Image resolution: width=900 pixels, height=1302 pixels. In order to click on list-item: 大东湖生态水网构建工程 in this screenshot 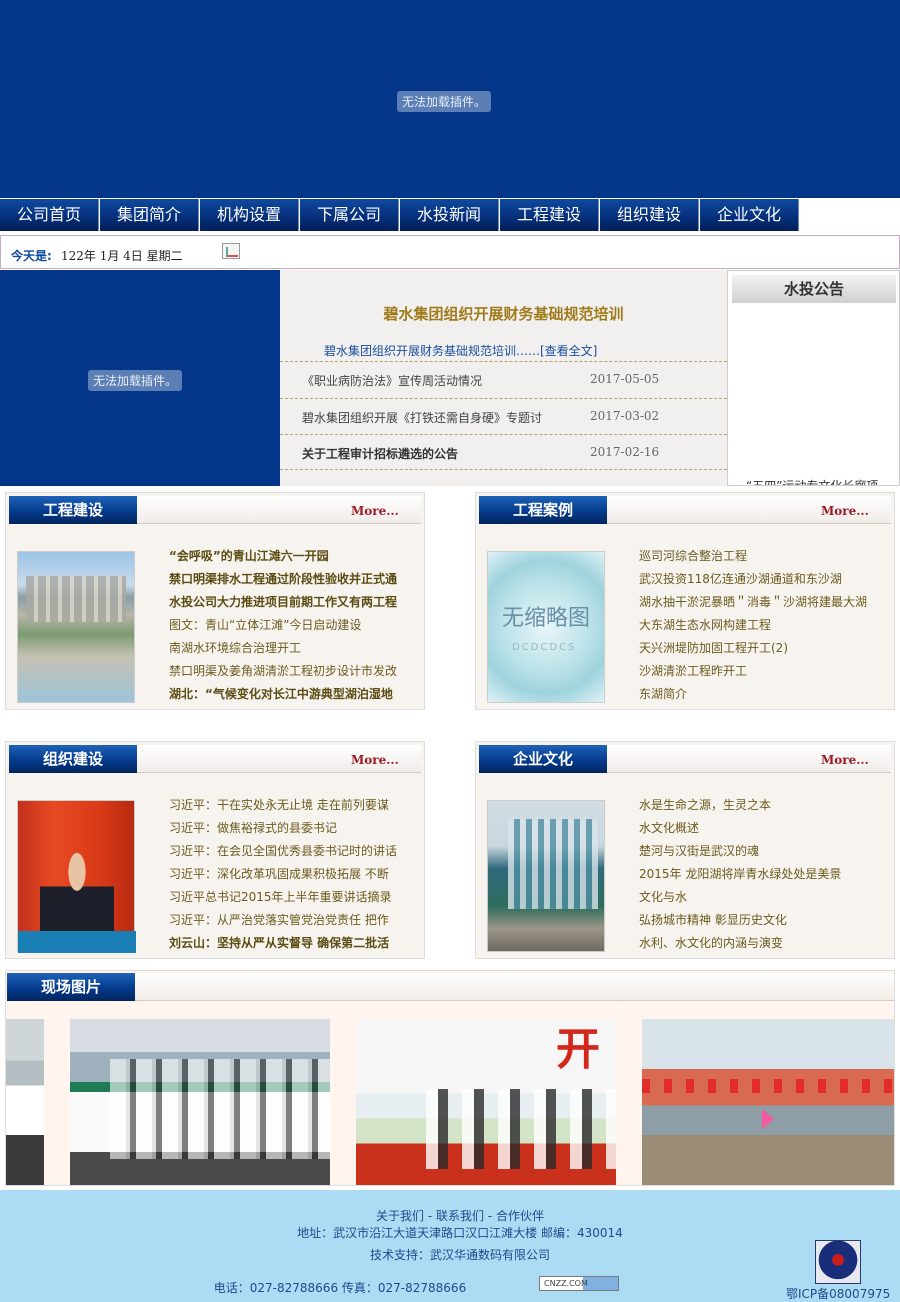, I will do `click(759, 629)`.